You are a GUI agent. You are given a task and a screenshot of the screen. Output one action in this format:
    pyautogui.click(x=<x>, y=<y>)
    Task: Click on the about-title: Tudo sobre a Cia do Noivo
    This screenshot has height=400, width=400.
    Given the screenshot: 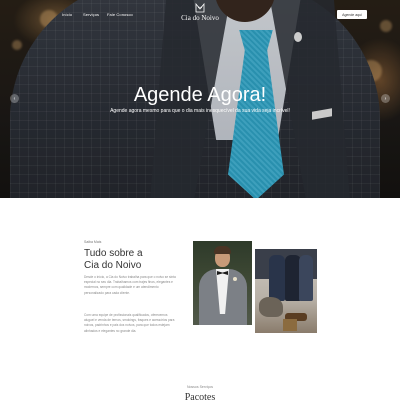 What is the action you would take?
    pyautogui.click(x=134, y=260)
    